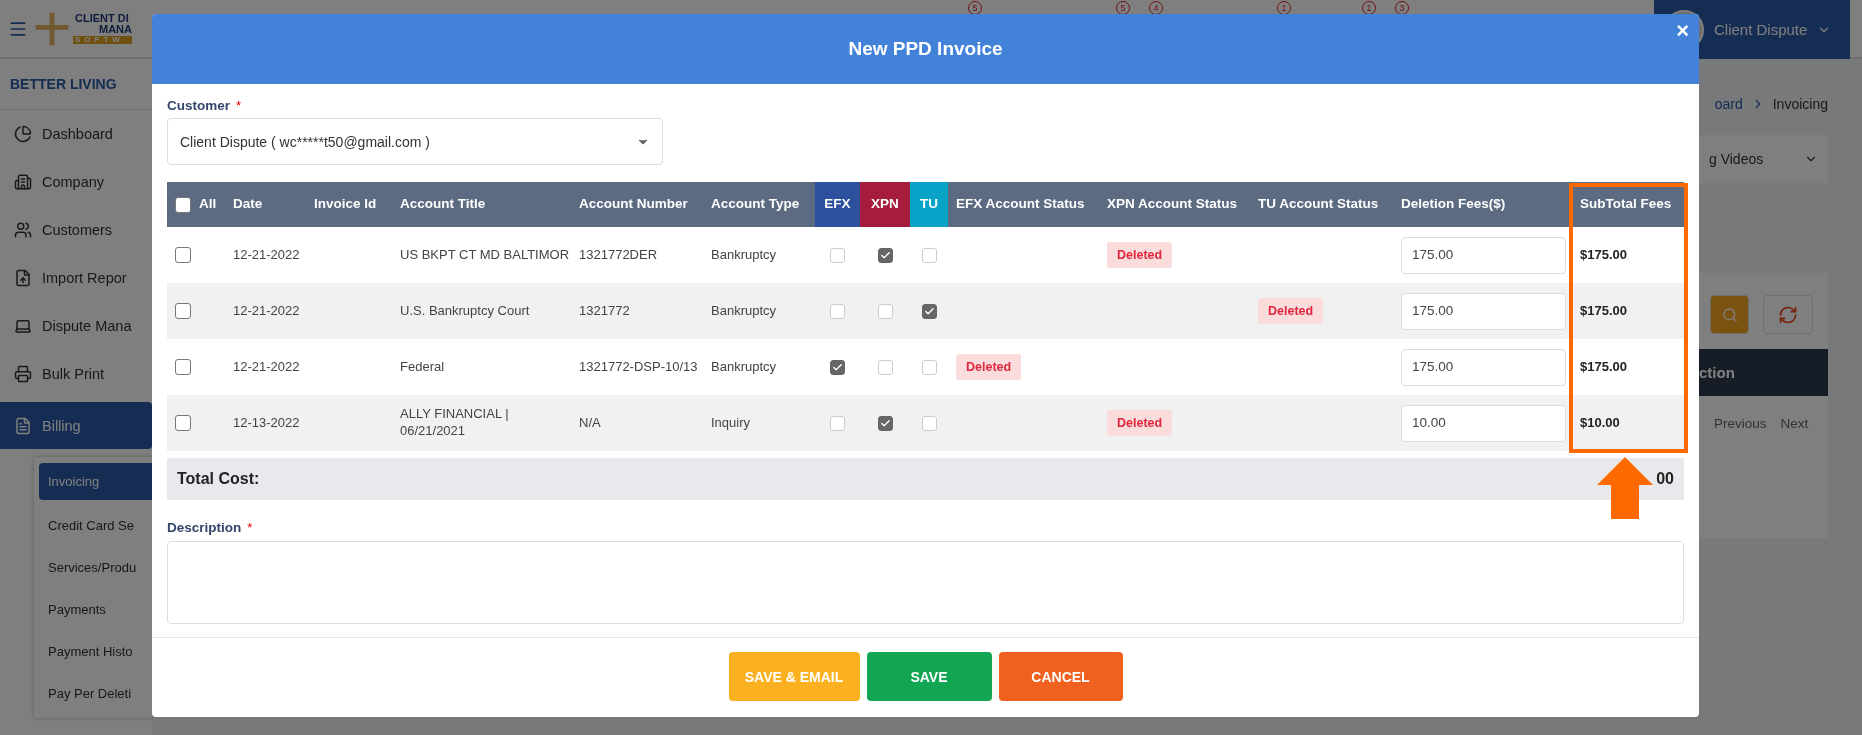  What do you see at coordinates (590, 423) in the screenshot?
I see `table-cell: N/A` at bounding box center [590, 423].